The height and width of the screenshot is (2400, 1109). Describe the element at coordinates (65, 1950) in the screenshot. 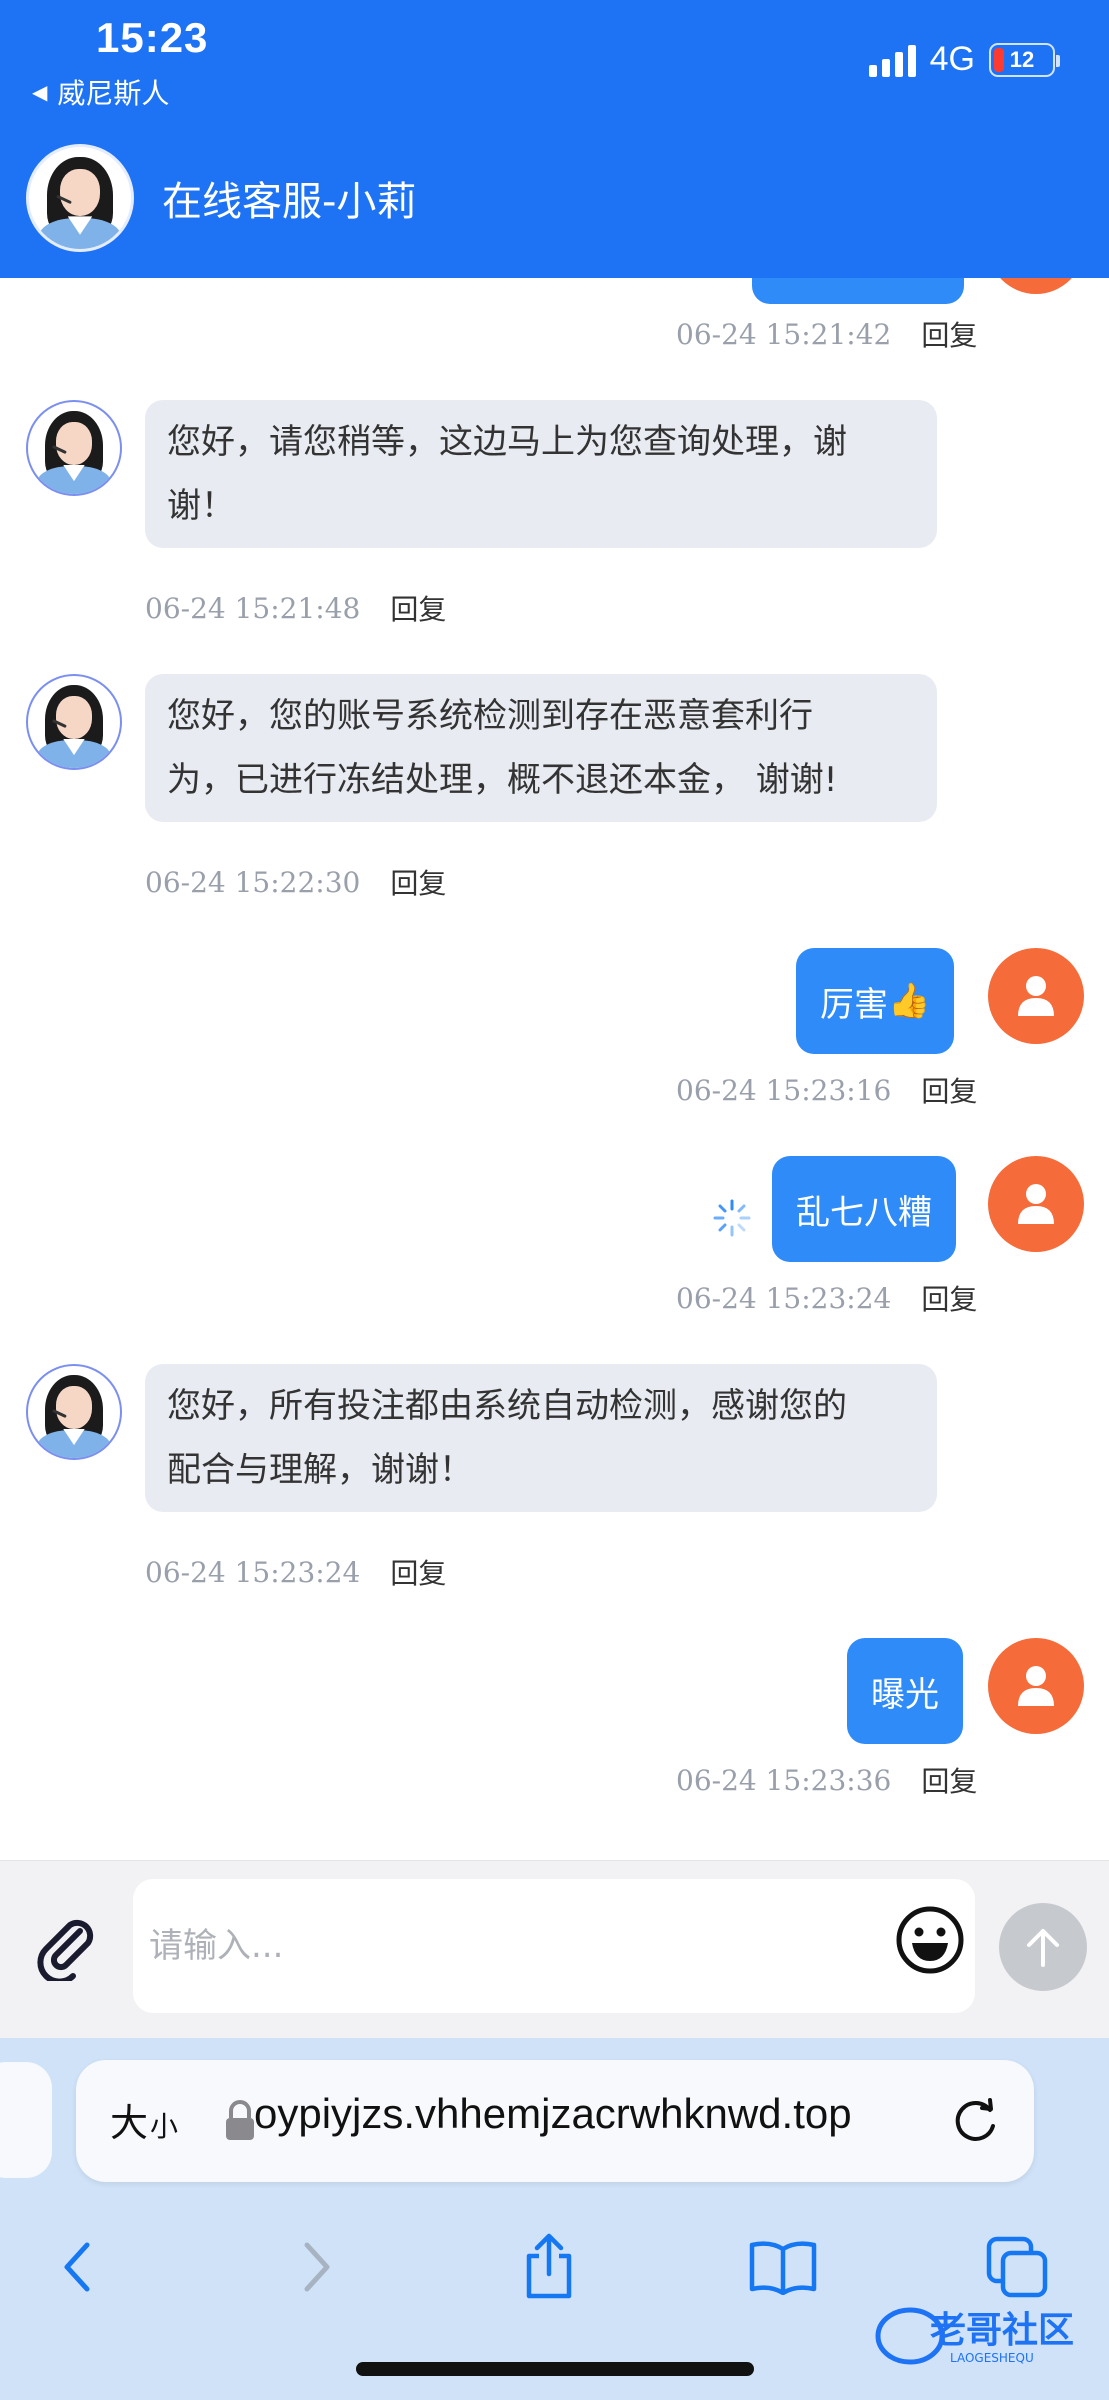

I see `paperclip-icon` at that location.